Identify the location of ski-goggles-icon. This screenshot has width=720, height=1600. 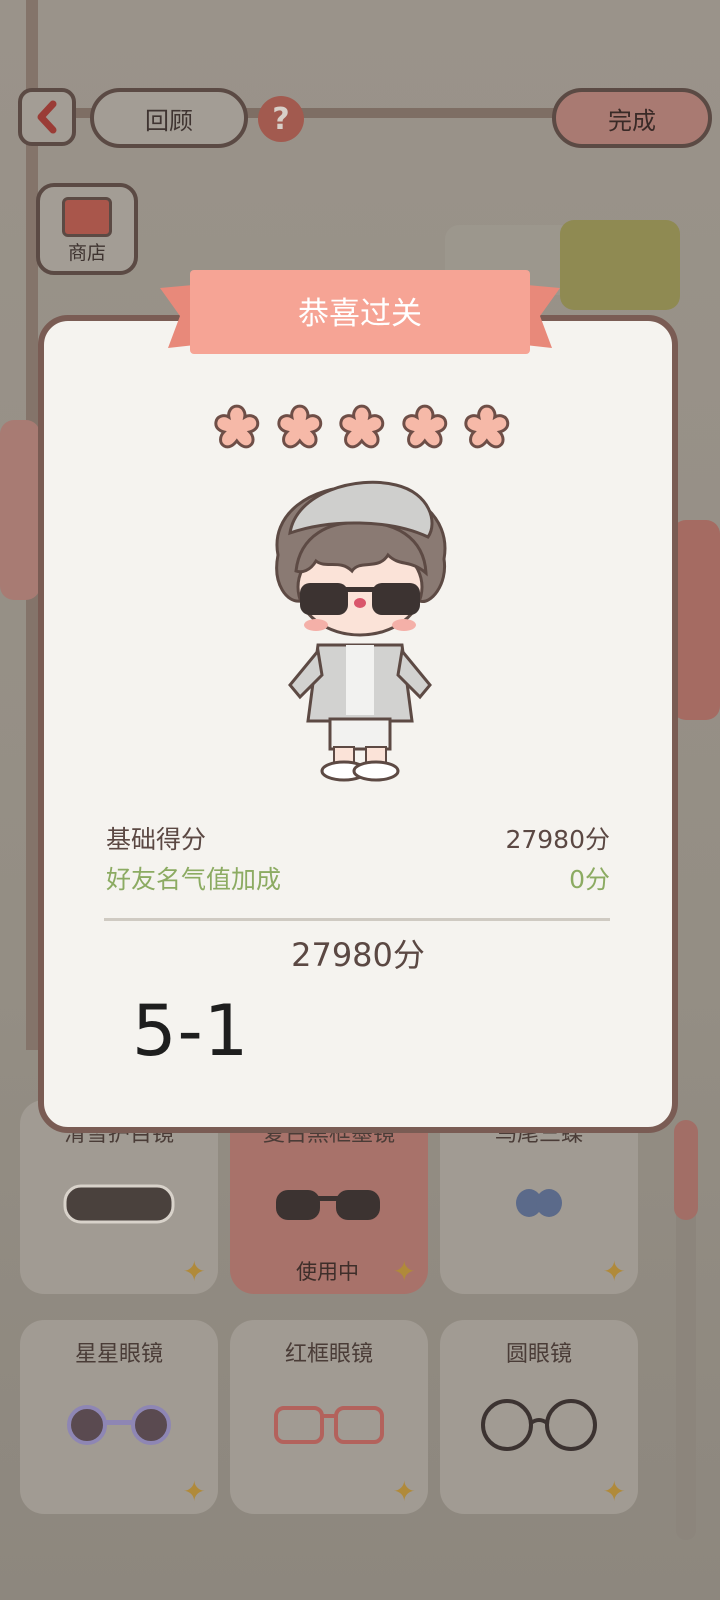
(119, 1204).